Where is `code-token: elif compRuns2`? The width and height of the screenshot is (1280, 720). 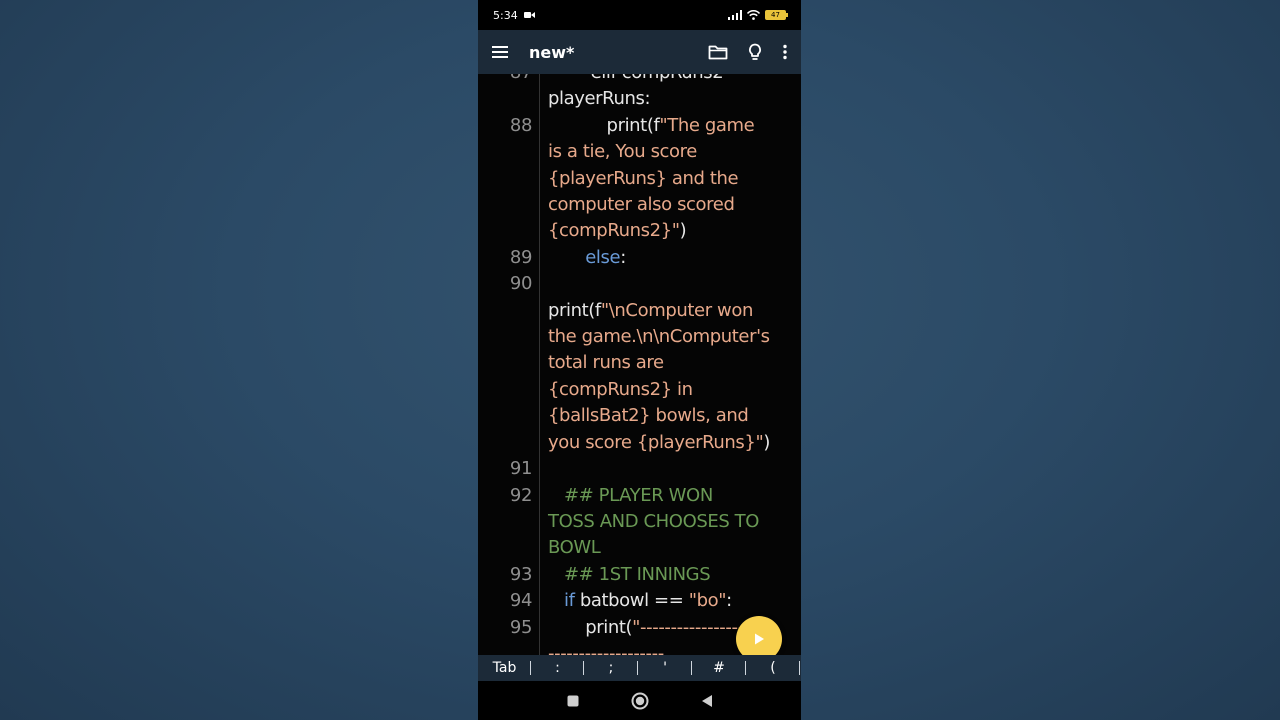
code-token: elif compRuns2 is located at coordinates (638, 78).